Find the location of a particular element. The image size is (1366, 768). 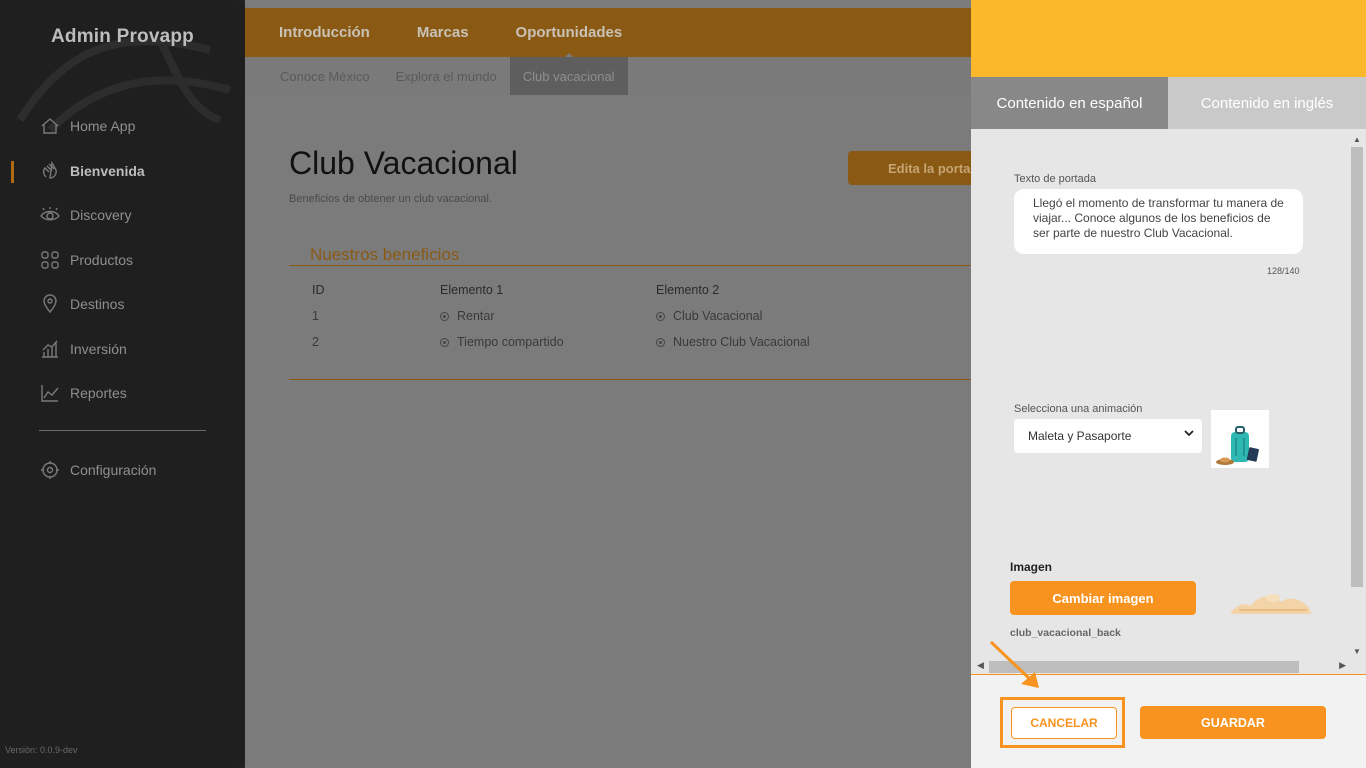

cancel-highlight: CANCELAR is located at coordinates (1062, 722).